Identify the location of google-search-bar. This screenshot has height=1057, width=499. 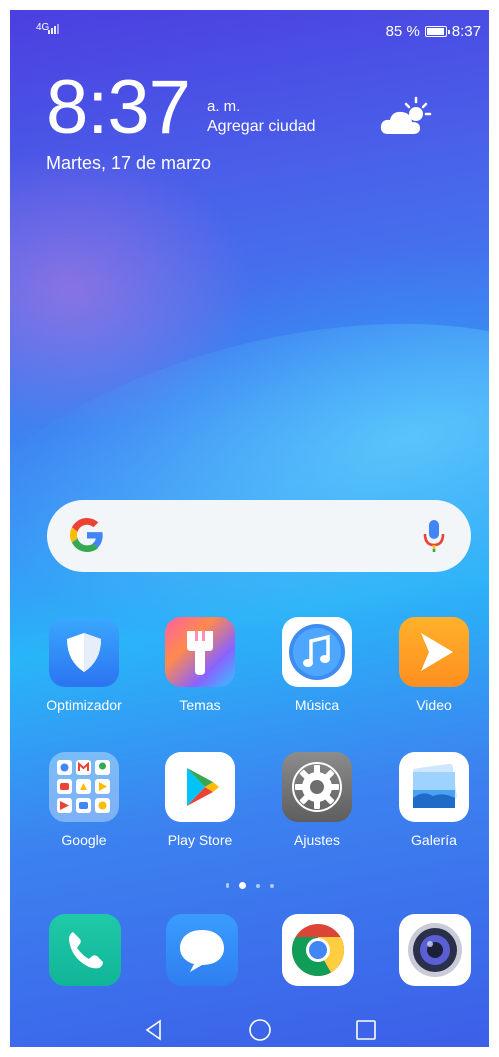
(259, 536).